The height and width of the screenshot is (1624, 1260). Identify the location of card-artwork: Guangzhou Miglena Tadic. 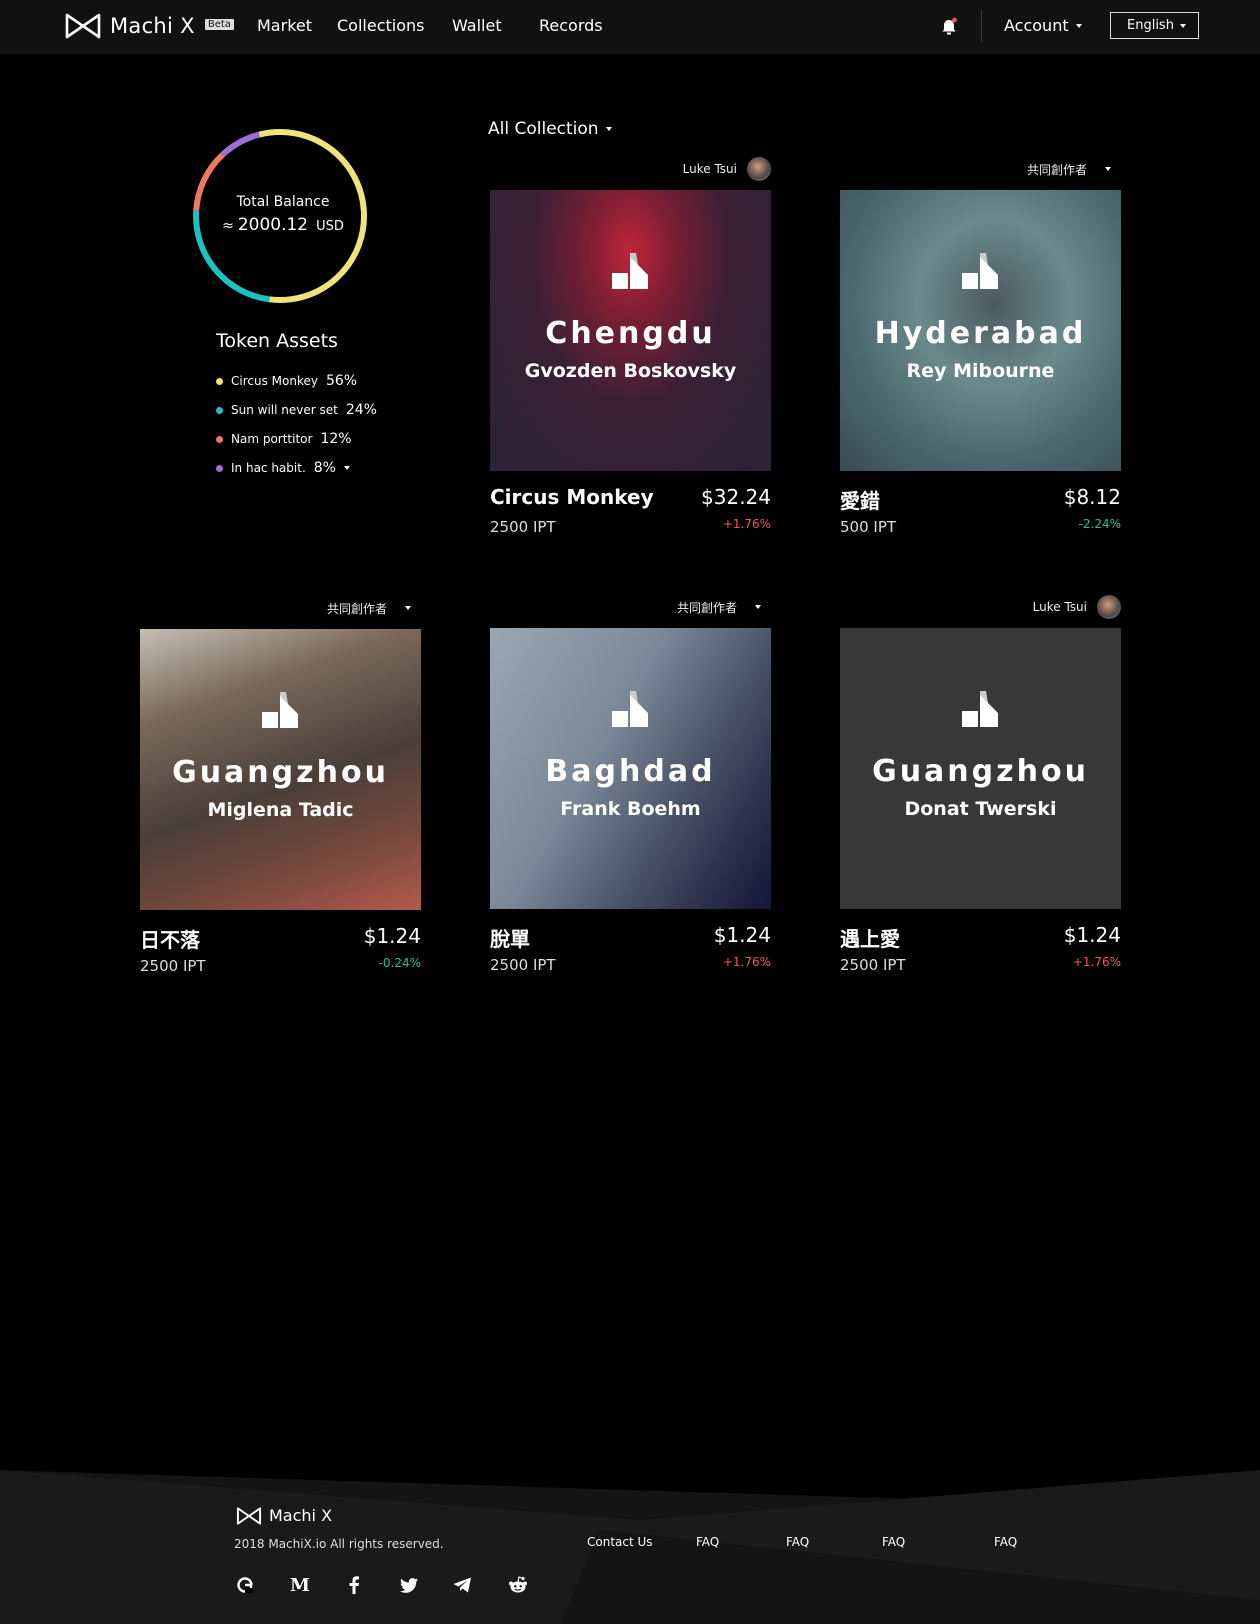
(280, 769).